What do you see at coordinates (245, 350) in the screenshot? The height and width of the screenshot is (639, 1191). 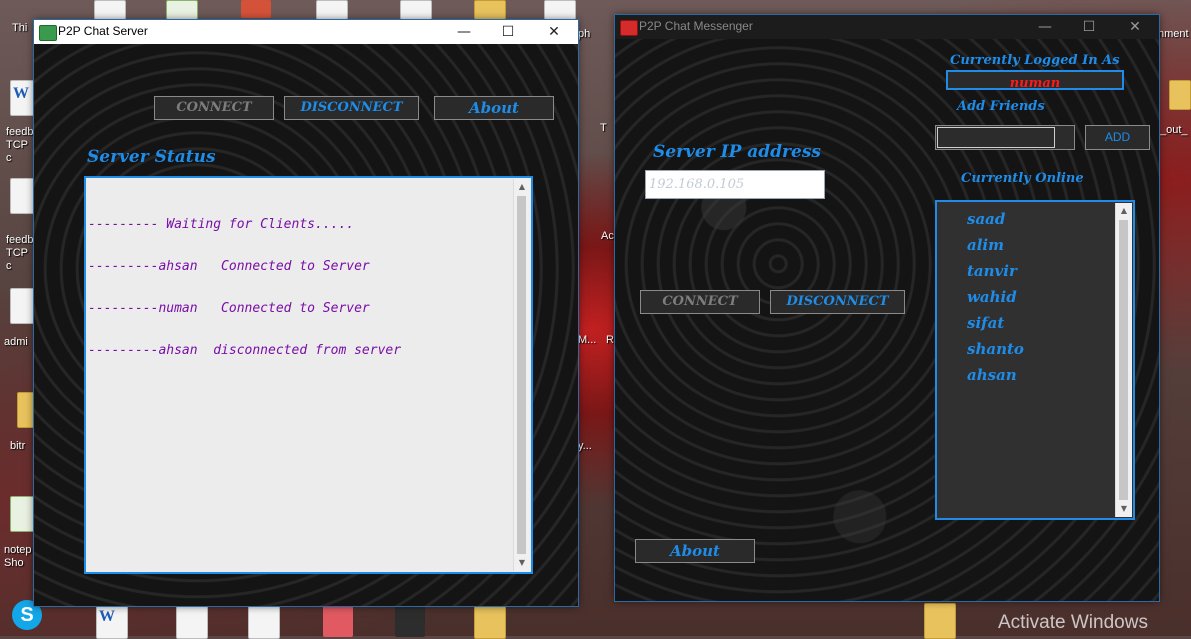 I see `log-line: ---------ahsan disconnected from server` at bounding box center [245, 350].